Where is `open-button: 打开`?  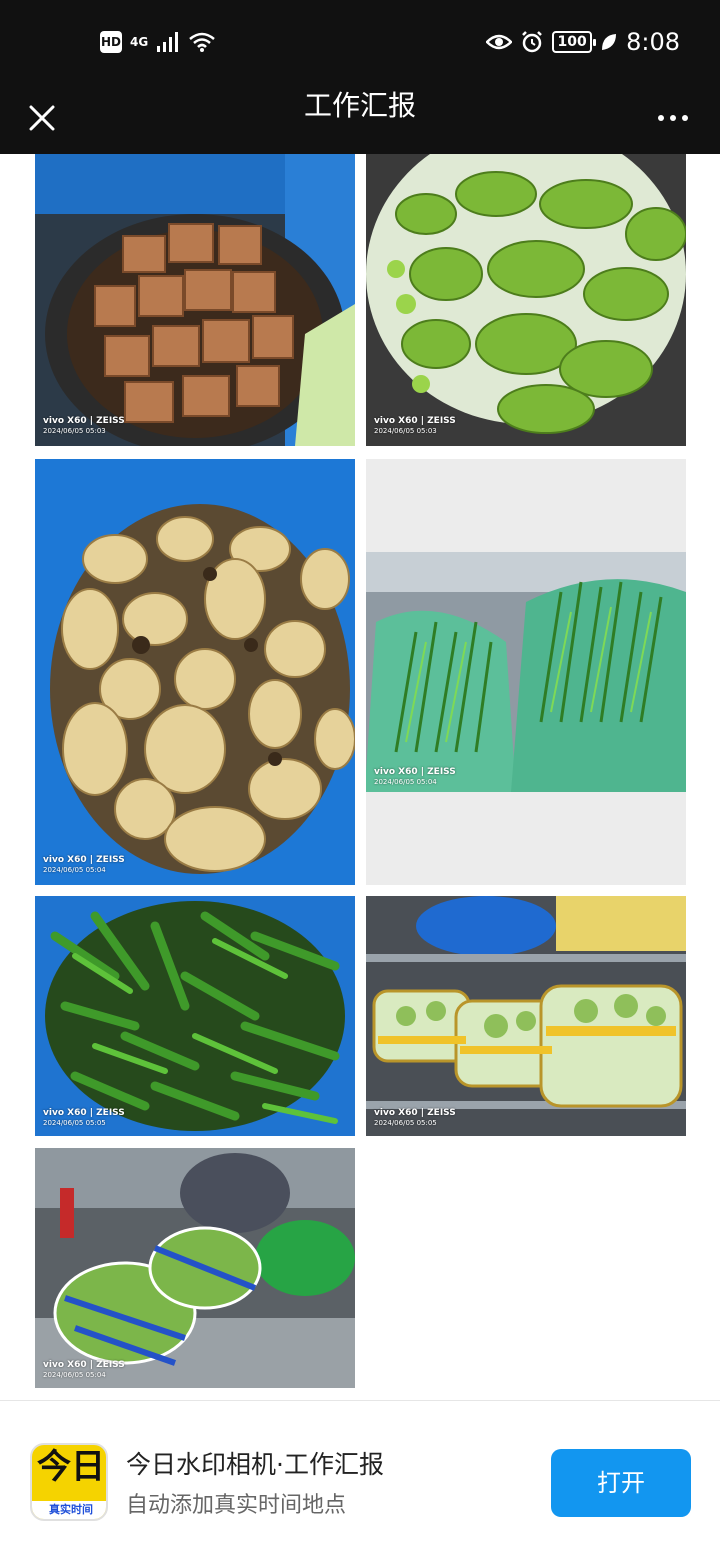 open-button: 打开 is located at coordinates (621, 1483).